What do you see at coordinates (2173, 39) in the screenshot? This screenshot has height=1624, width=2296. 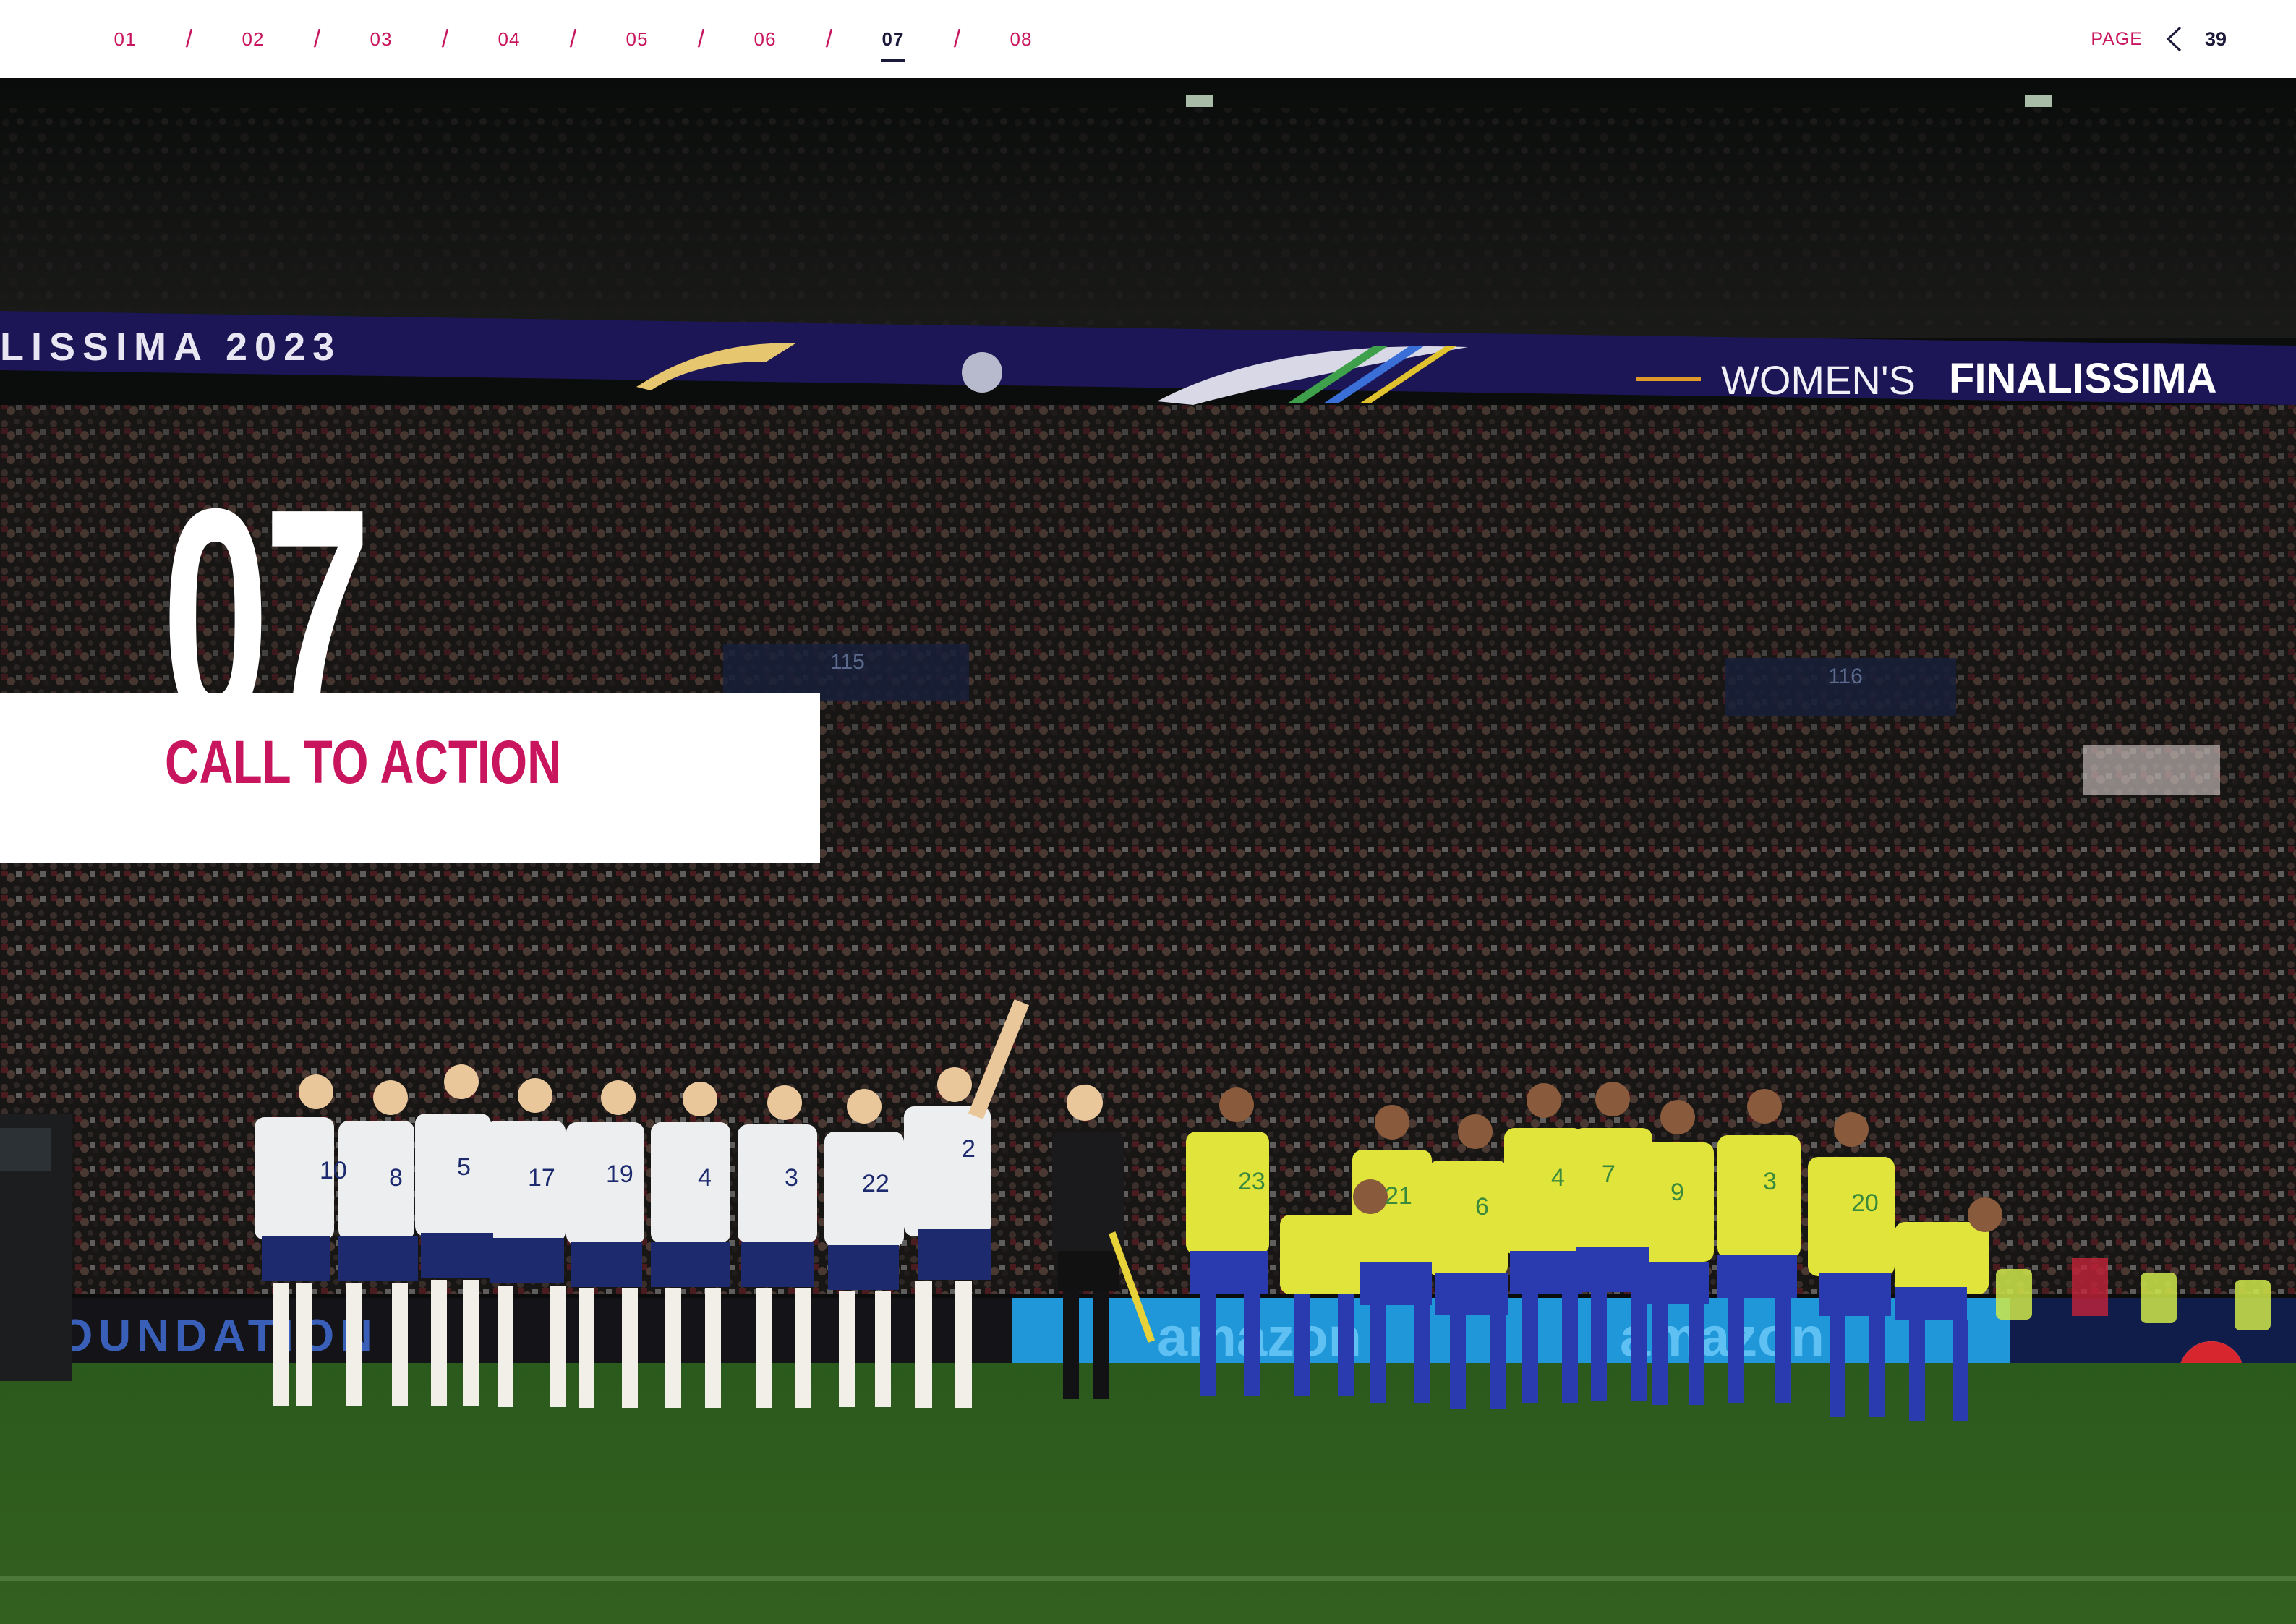 I see `chevron-left-icon` at bounding box center [2173, 39].